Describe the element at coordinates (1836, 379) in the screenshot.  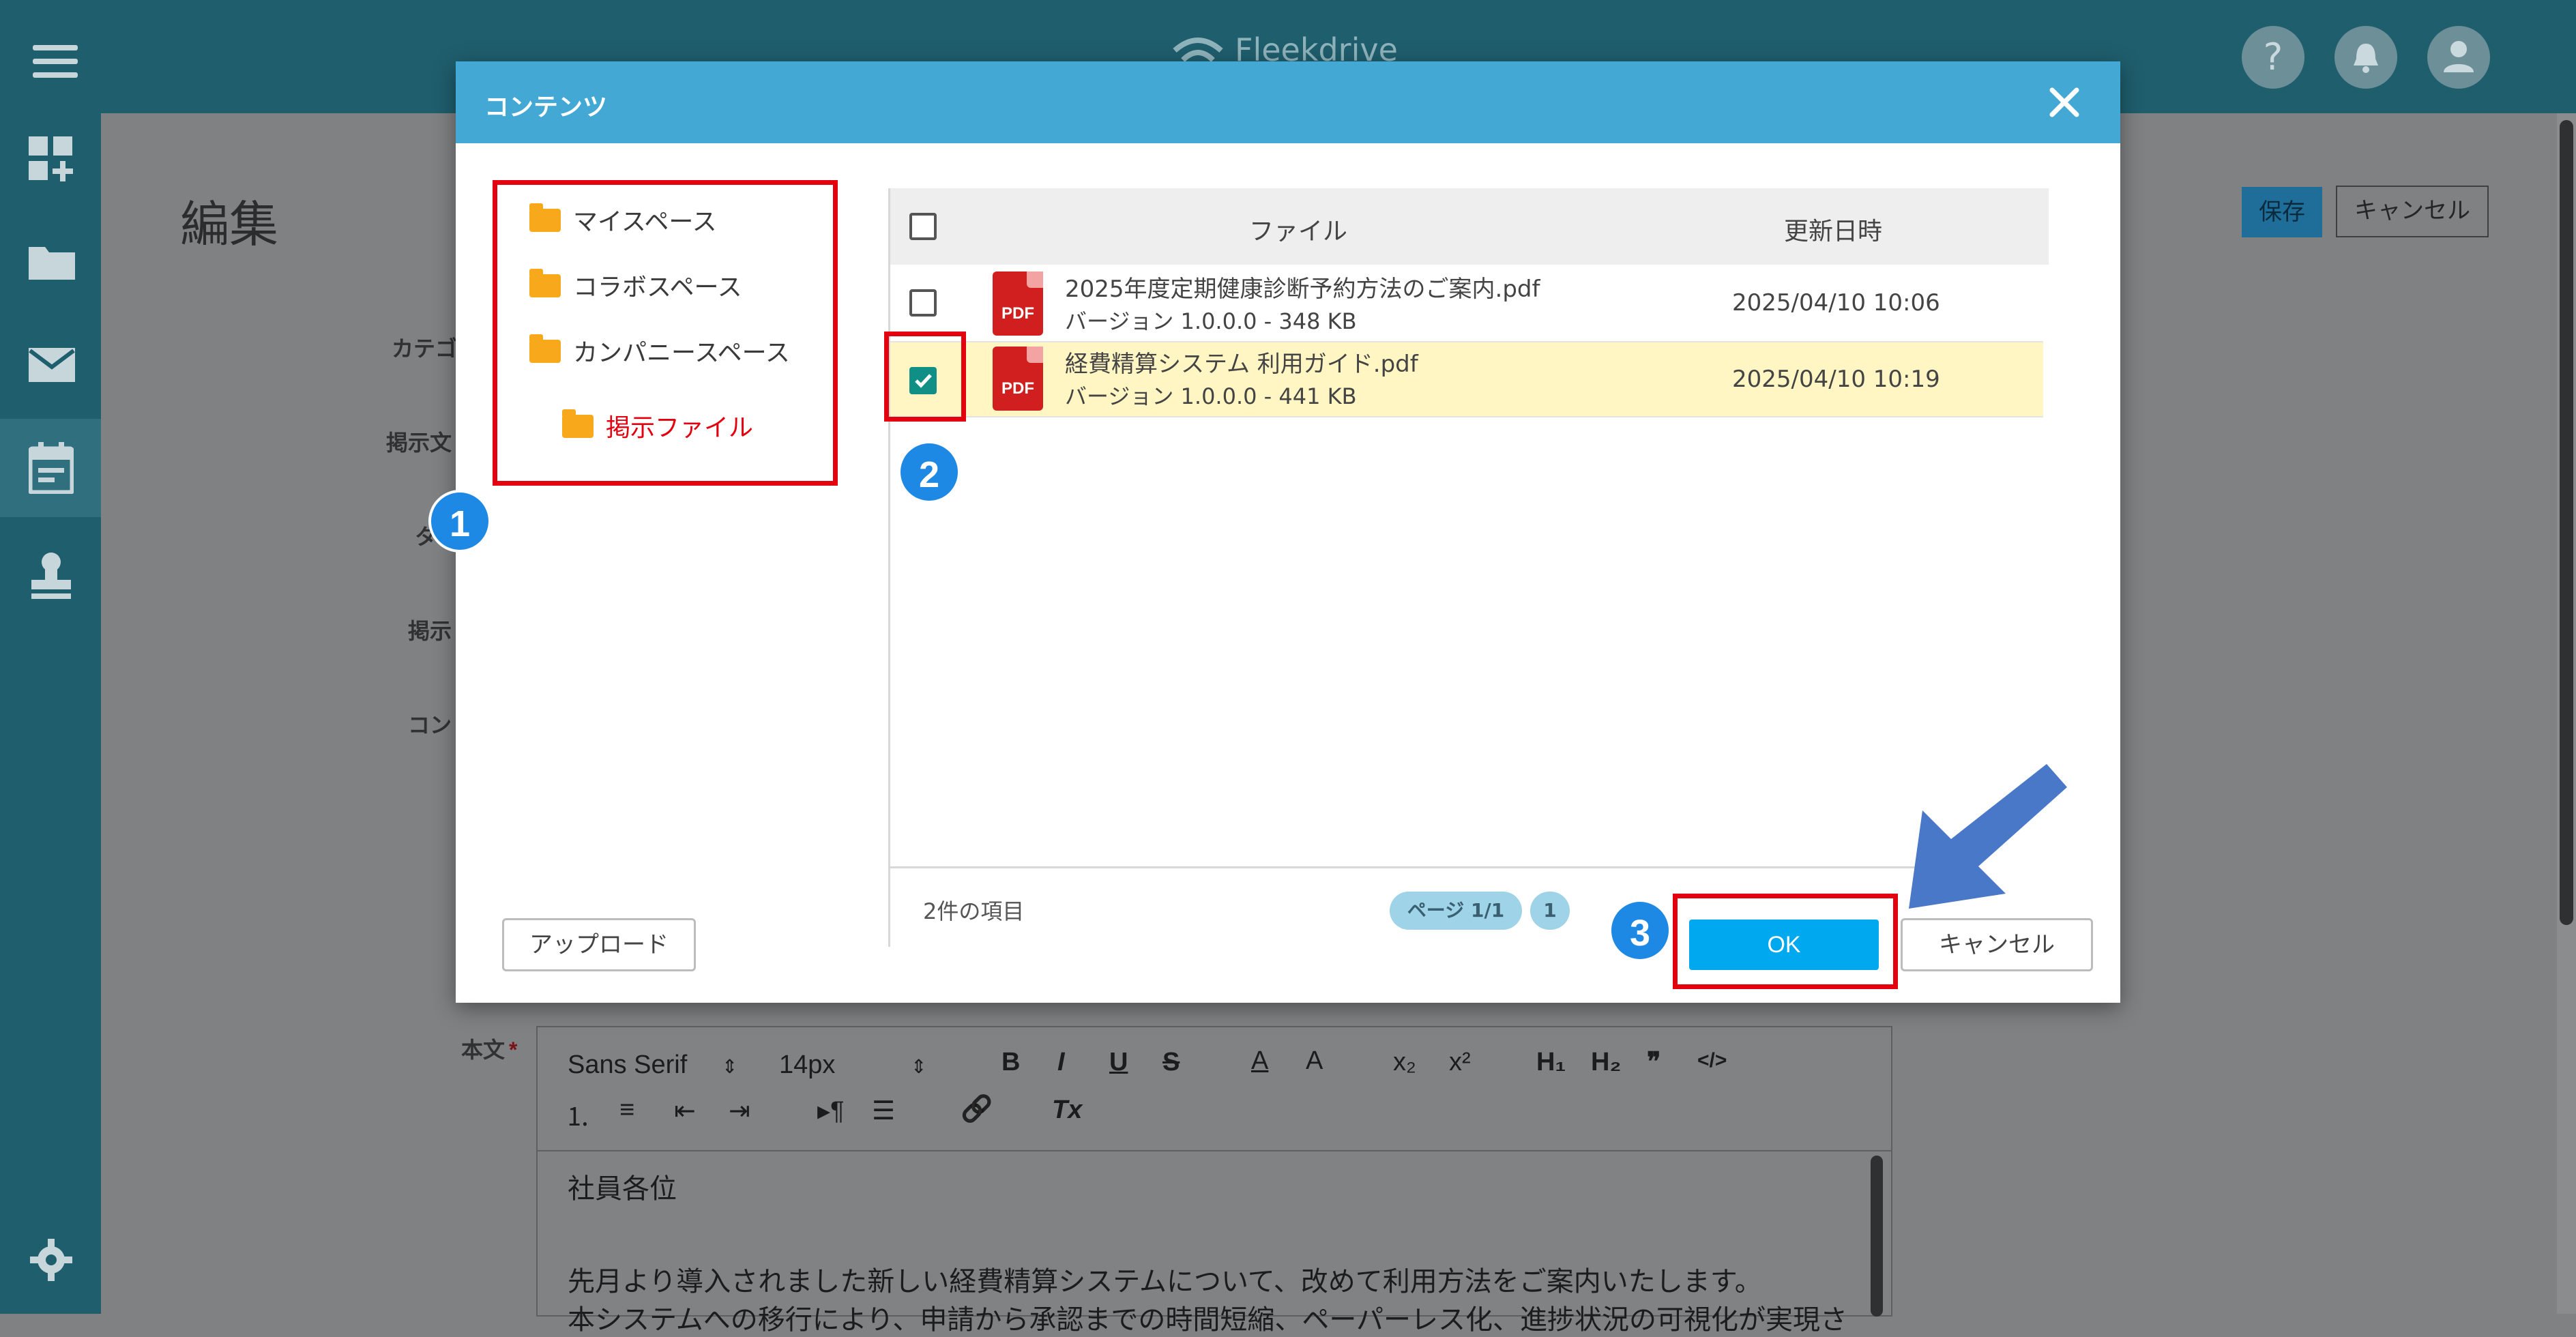
I see `file-updated-date: 2025/04/10 10:19` at that location.